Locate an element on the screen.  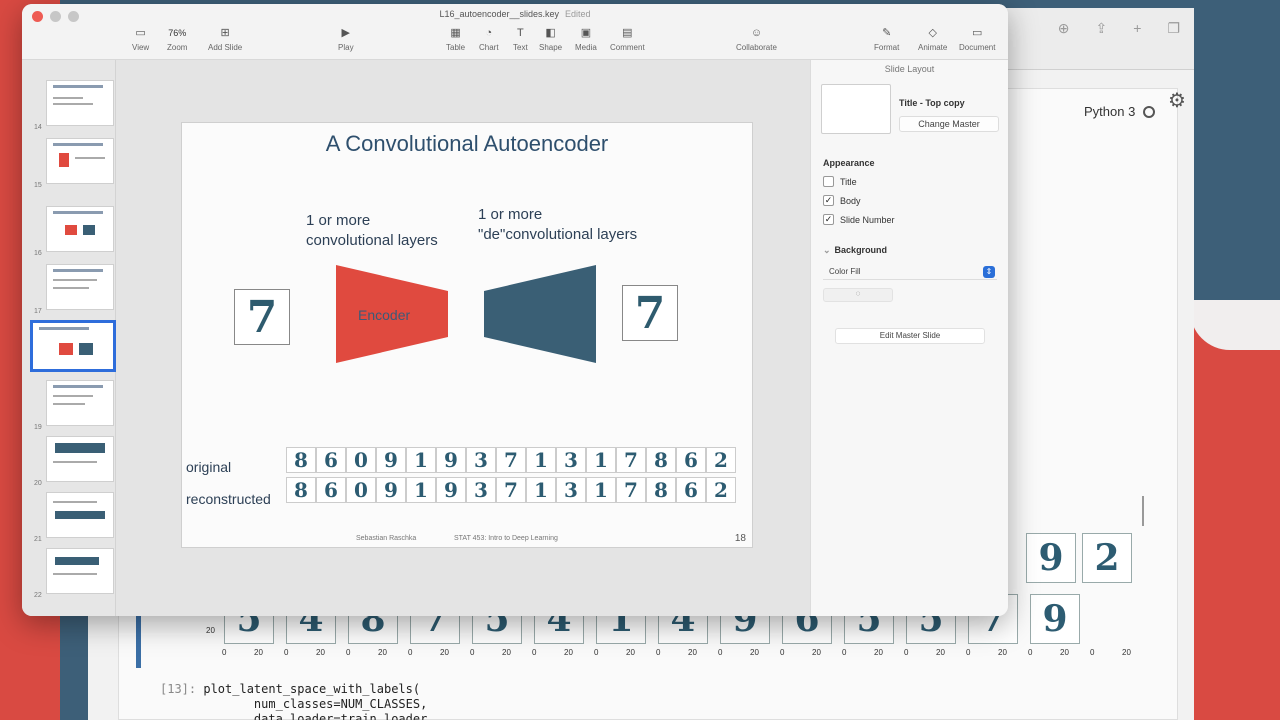
mnist-digit: 9 is located at coordinates (391, 460).